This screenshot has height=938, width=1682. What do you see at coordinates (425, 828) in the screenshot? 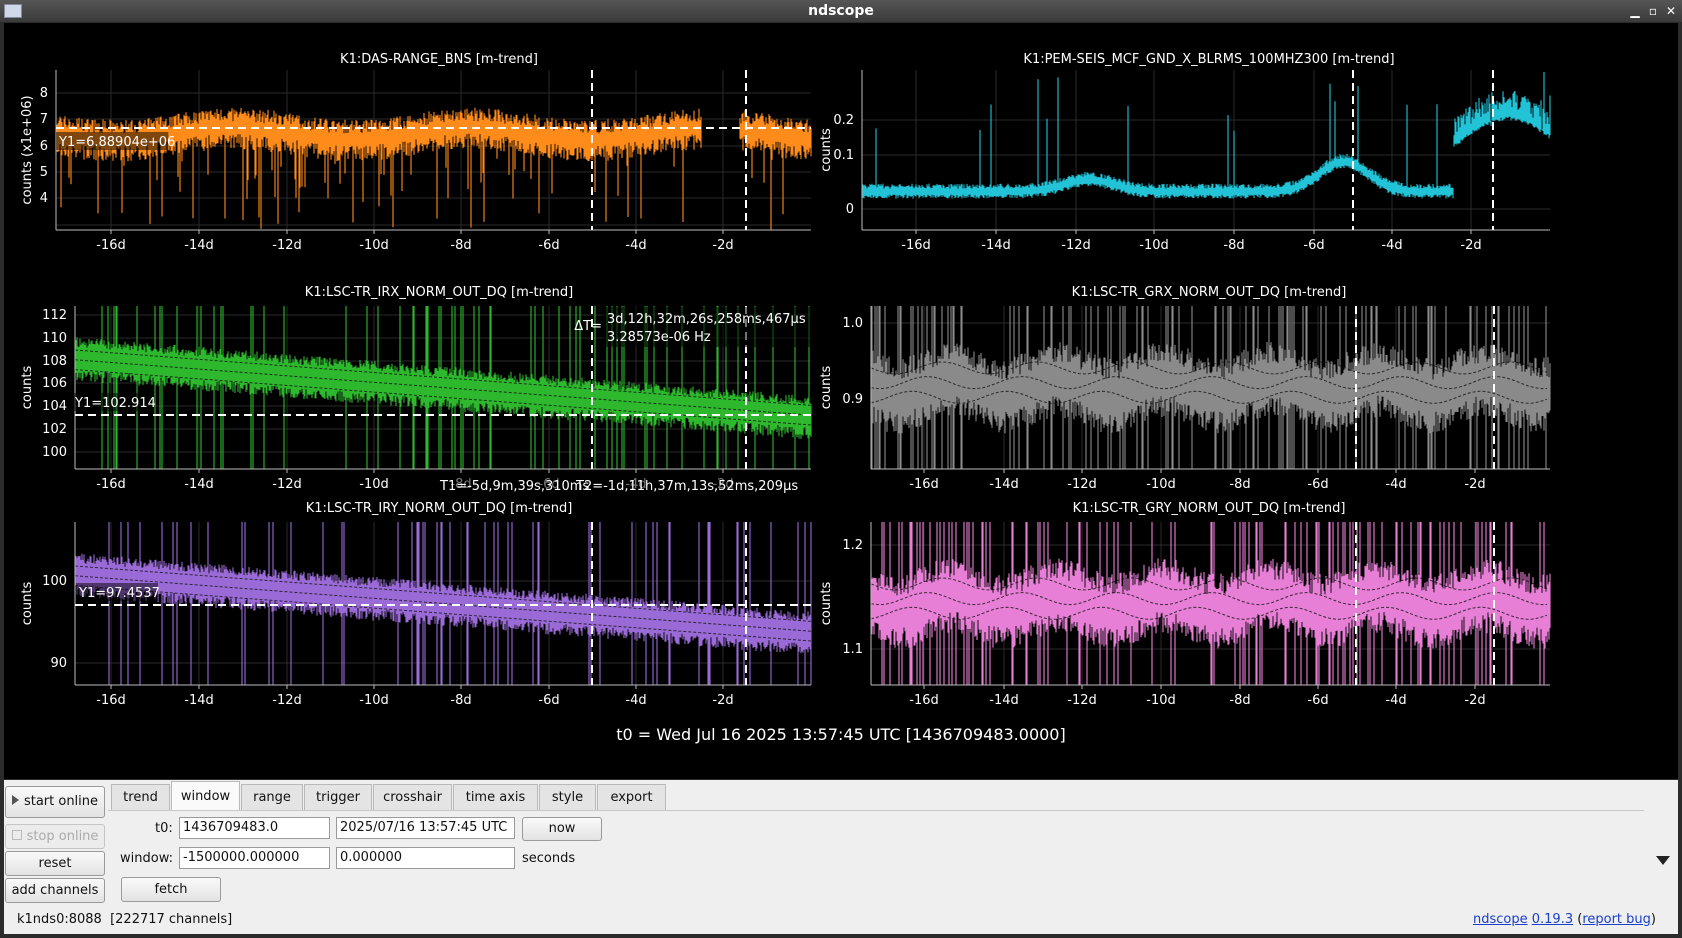
I see `t0-utc-input: 2025/07/16 13:57:45 UTC` at bounding box center [425, 828].